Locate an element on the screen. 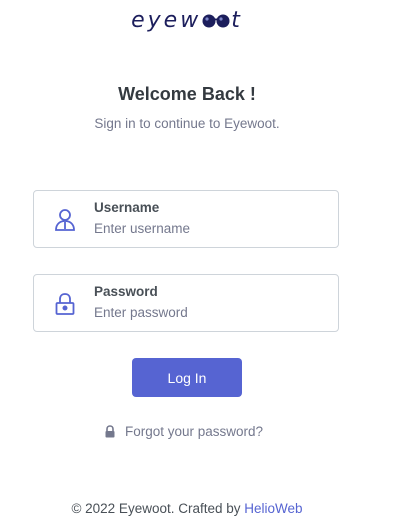 The width and height of the screenshot is (405, 525). username-field: Username is located at coordinates (186, 219).